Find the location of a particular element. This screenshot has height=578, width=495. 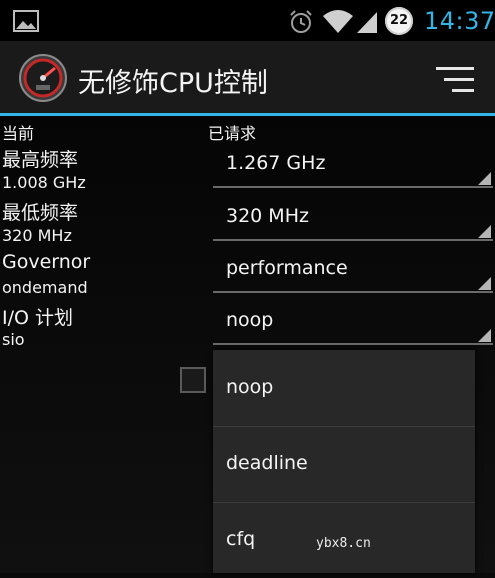

dropdown-option-noop: noop is located at coordinates (344, 388).